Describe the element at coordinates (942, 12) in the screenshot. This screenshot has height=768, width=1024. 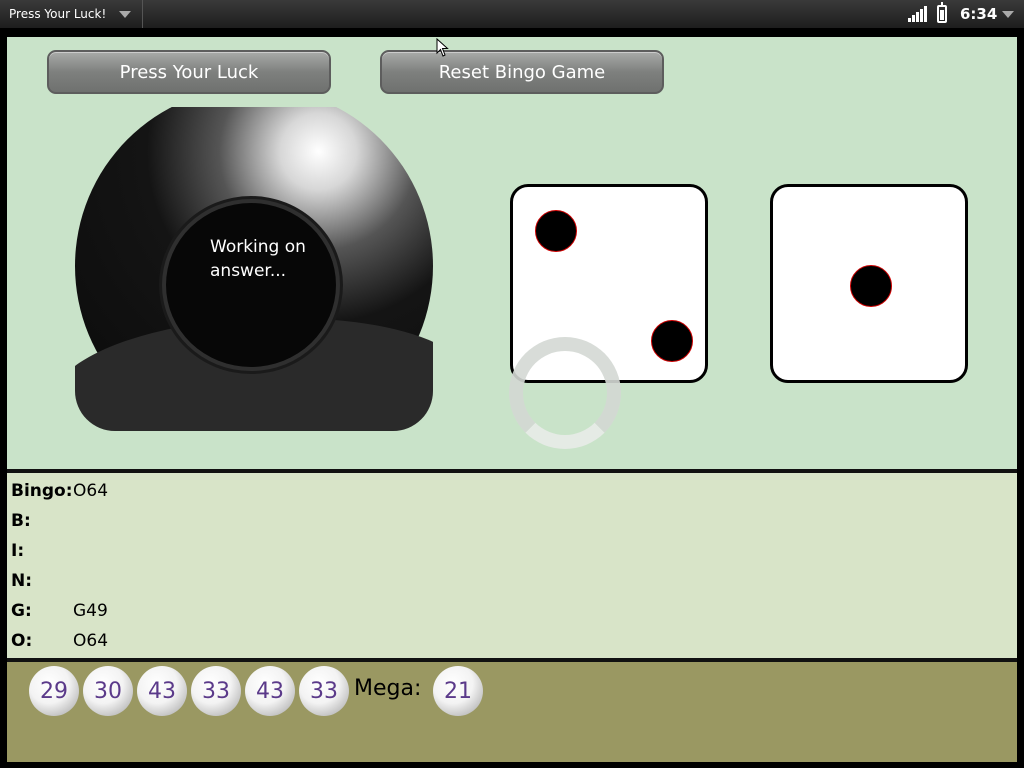
I see `battery-icon` at that location.